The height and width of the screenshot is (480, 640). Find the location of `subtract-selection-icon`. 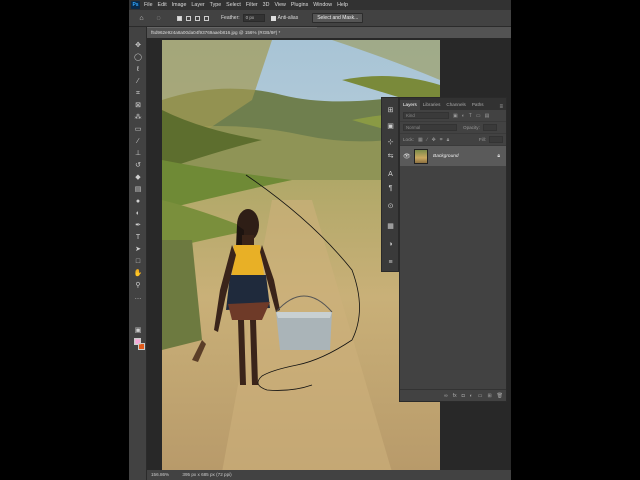

subtract-selection-icon is located at coordinates (197, 18).